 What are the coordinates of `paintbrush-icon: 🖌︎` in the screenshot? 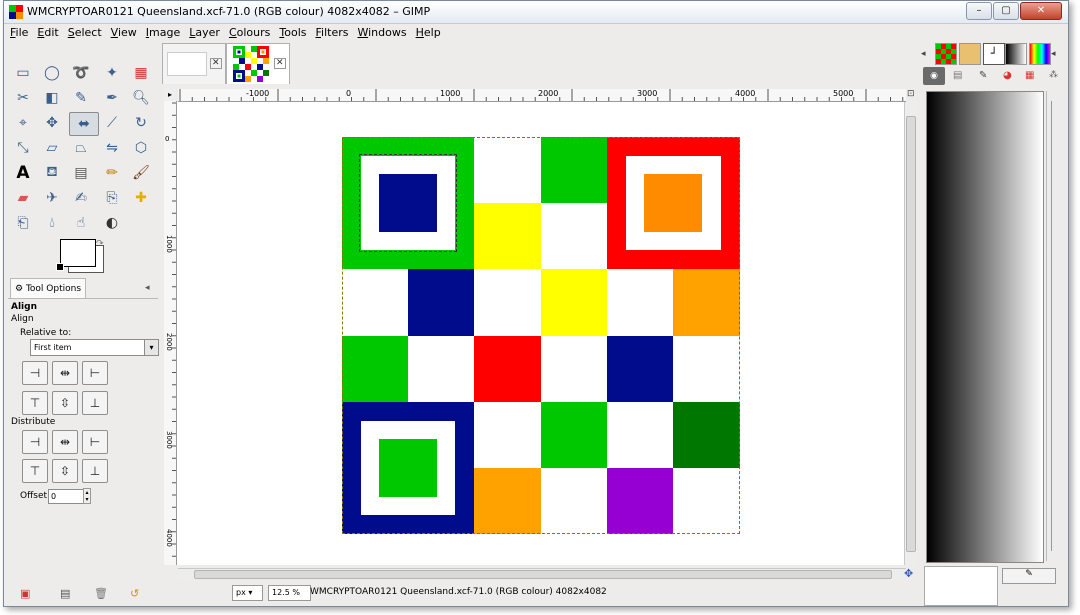 It's located at (141, 173).